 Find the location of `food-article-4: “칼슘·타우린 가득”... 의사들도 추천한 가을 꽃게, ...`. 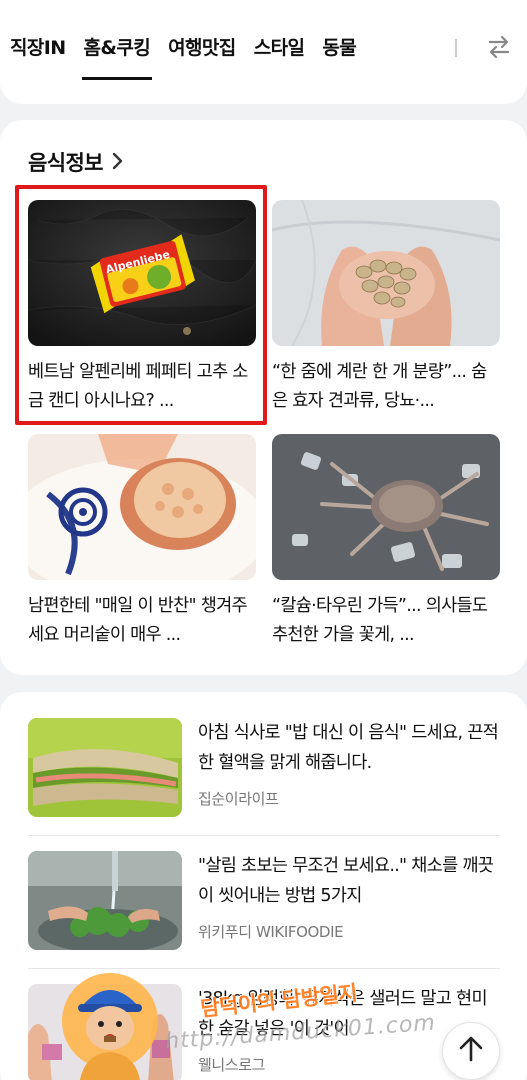

food-article-4: “칼슘·타우린 가득”... 의사들도 추천한 가을 꽃게, ... is located at coordinates (386, 542).